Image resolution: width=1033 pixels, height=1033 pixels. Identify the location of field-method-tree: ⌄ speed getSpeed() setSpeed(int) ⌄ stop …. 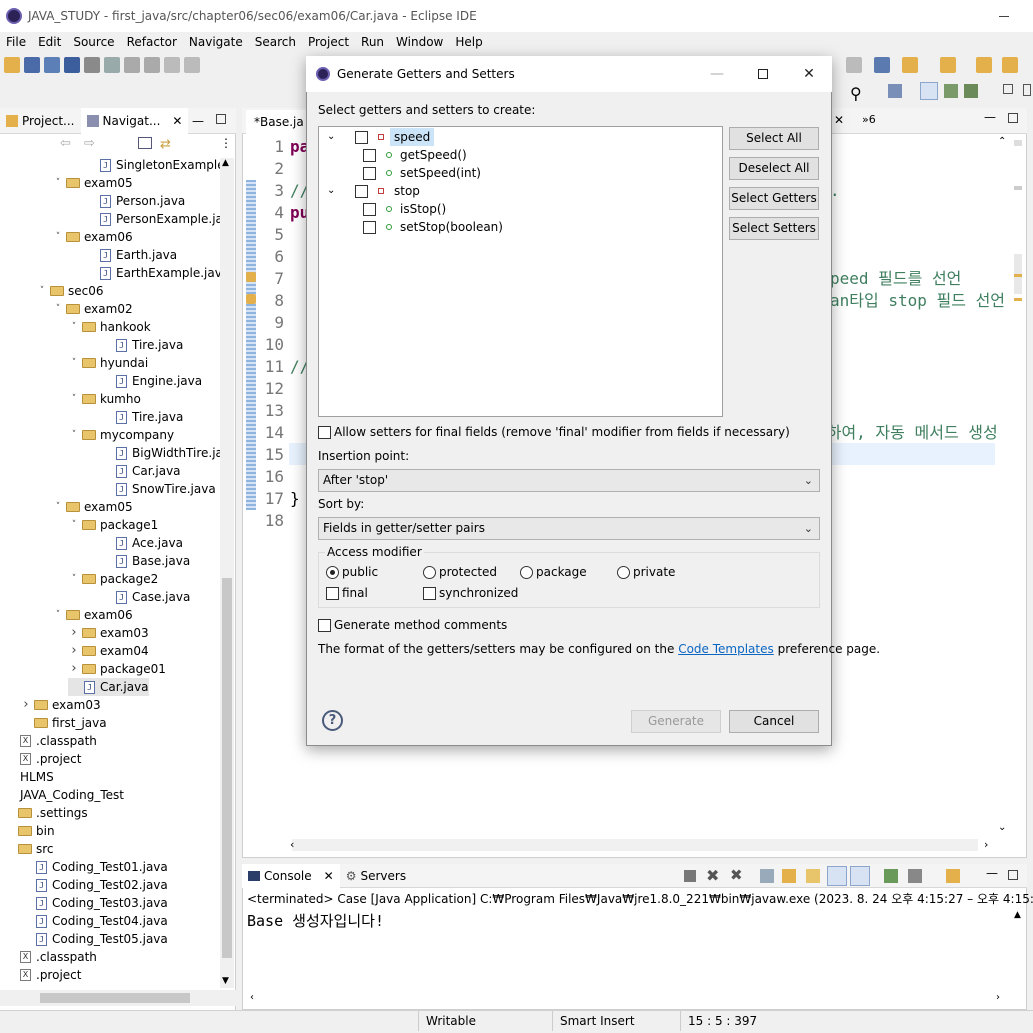
(520, 271).